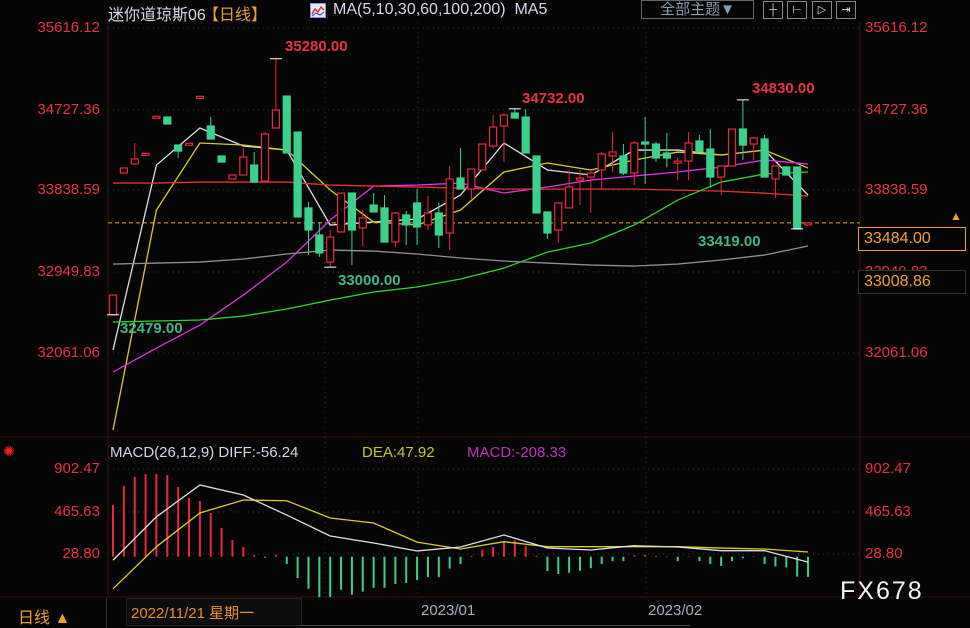  I want to click on current-price-box: 33484.00, so click(912, 239).